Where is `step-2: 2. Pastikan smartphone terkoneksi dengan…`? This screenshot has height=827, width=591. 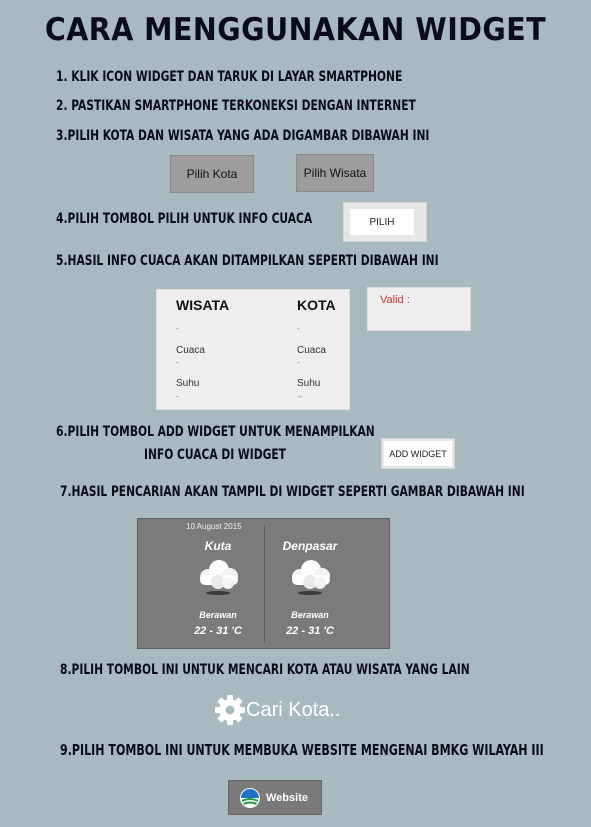 step-2: 2. Pastikan smartphone terkoneksi dengan… is located at coordinates (236, 106).